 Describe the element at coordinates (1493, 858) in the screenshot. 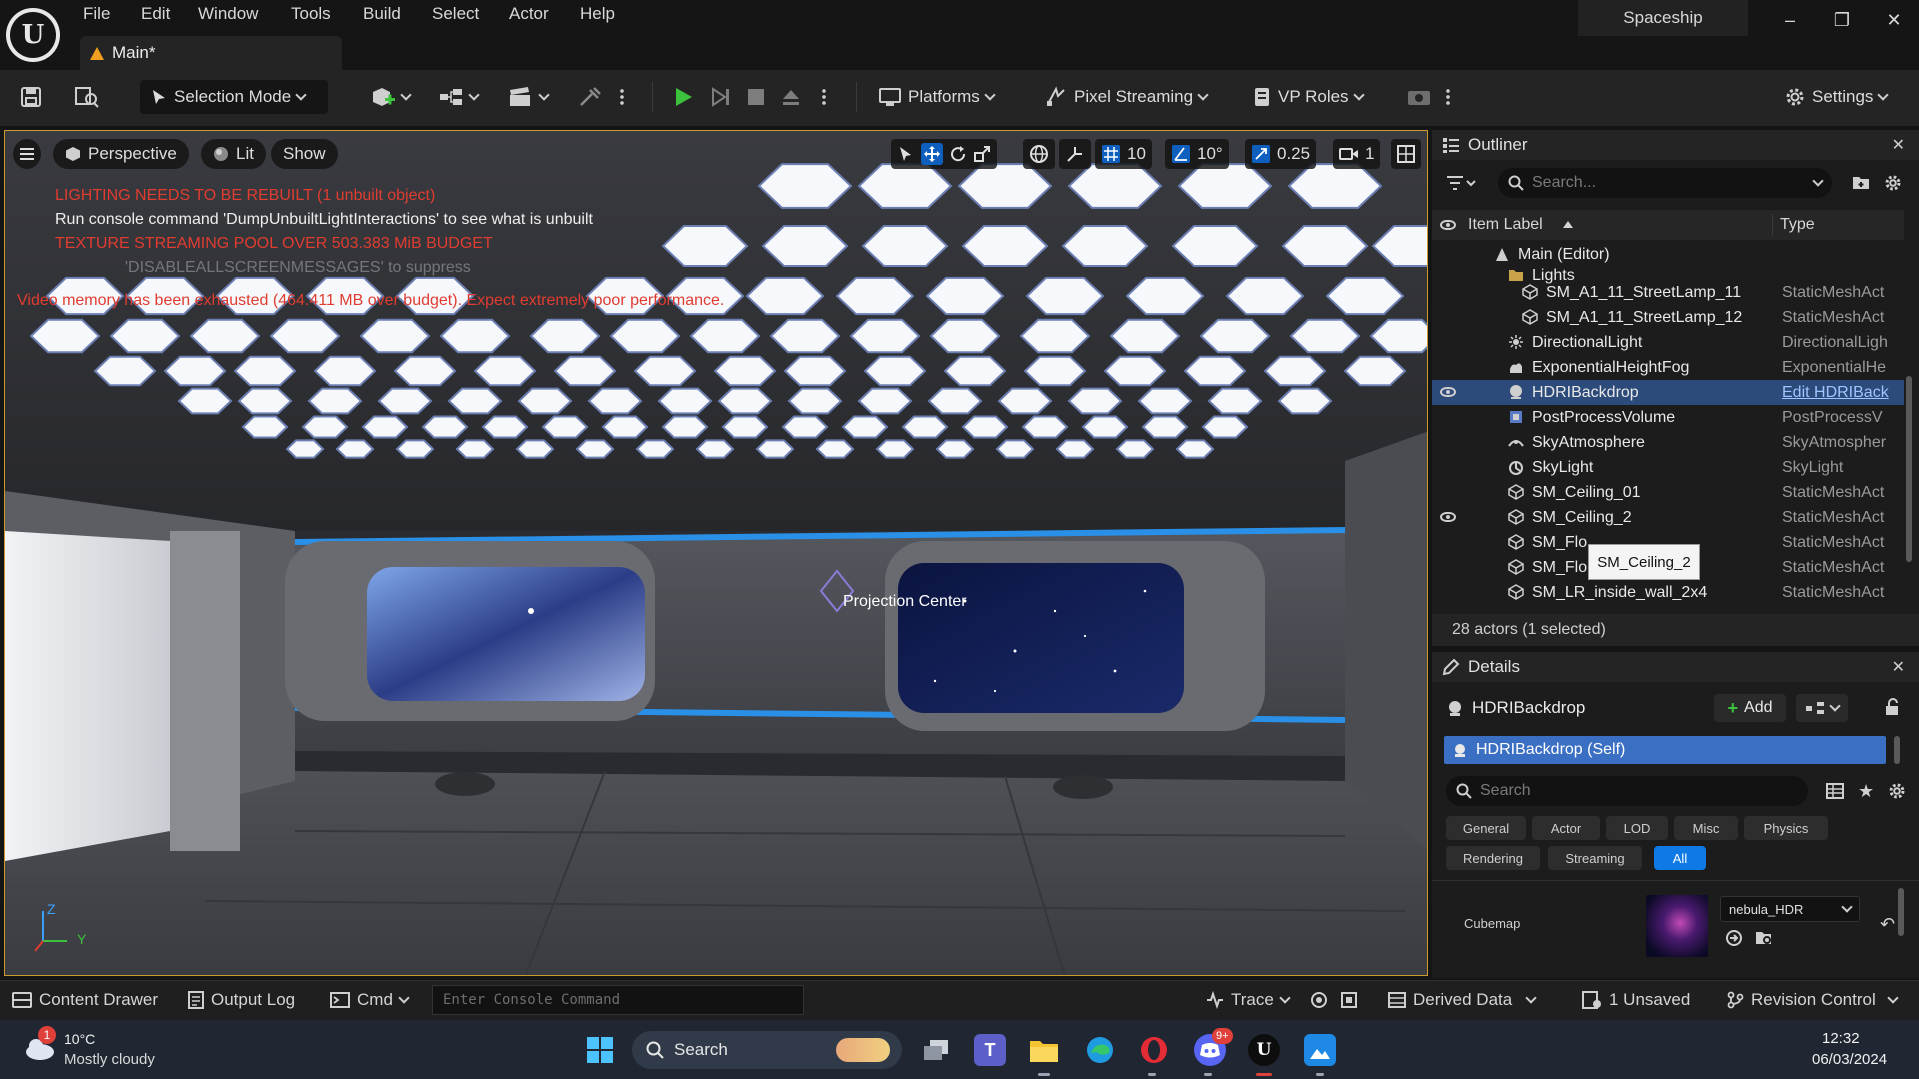

I see `category-rendering: Rendering` at that location.